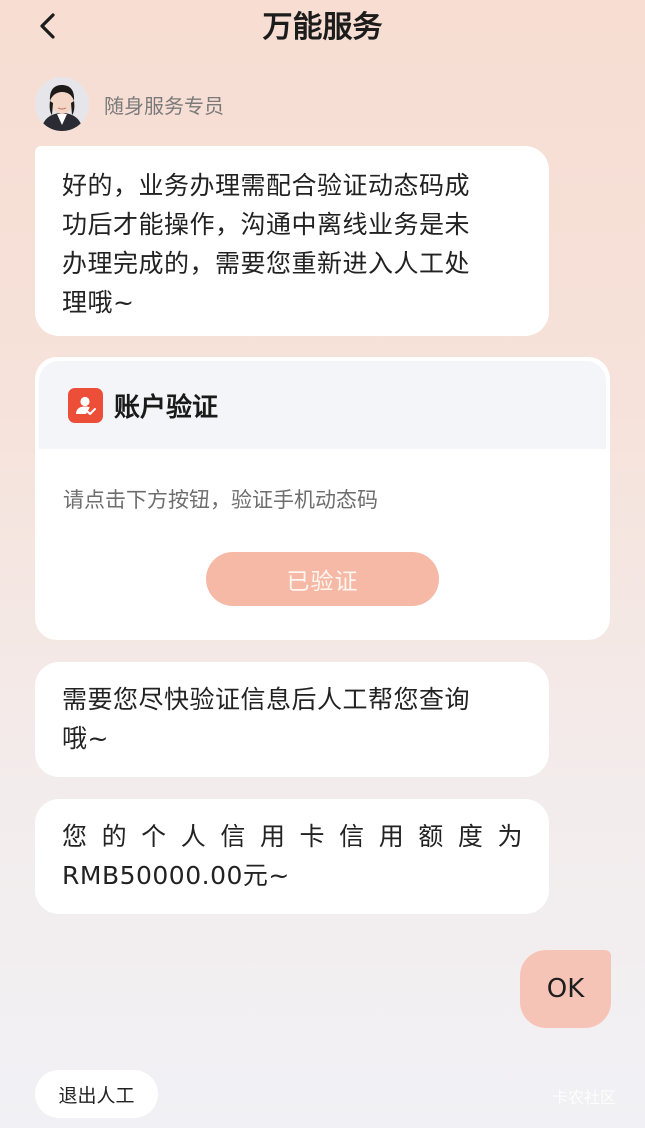 The width and height of the screenshot is (645, 1128). Describe the element at coordinates (565, 989) in the screenshot. I see `user-message-bubble: OK` at that location.